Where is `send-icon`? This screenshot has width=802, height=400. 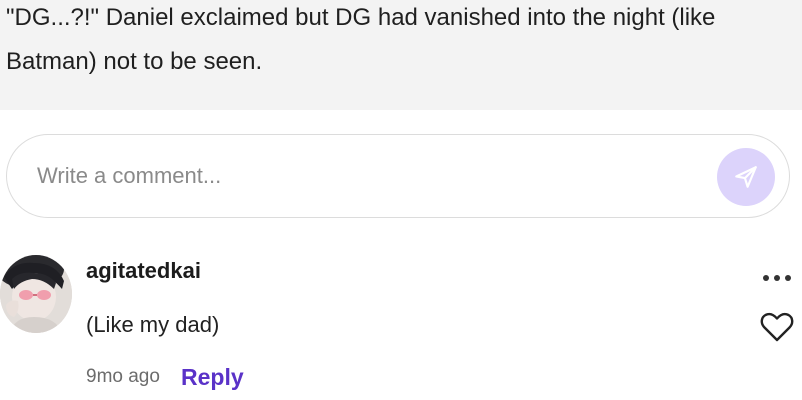 send-icon is located at coordinates (746, 177).